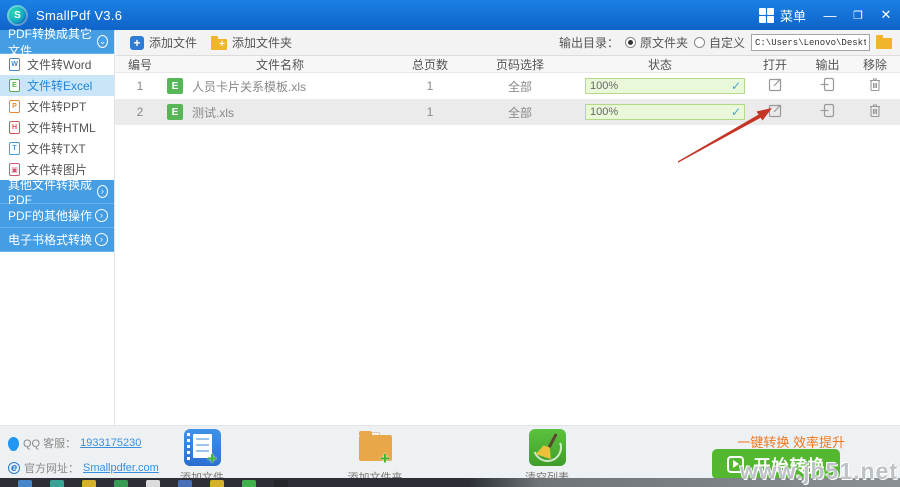 This screenshot has width=900, height=487. What do you see at coordinates (163, 42) in the screenshot?
I see `add-file-button: + 添加文件` at bounding box center [163, 42].